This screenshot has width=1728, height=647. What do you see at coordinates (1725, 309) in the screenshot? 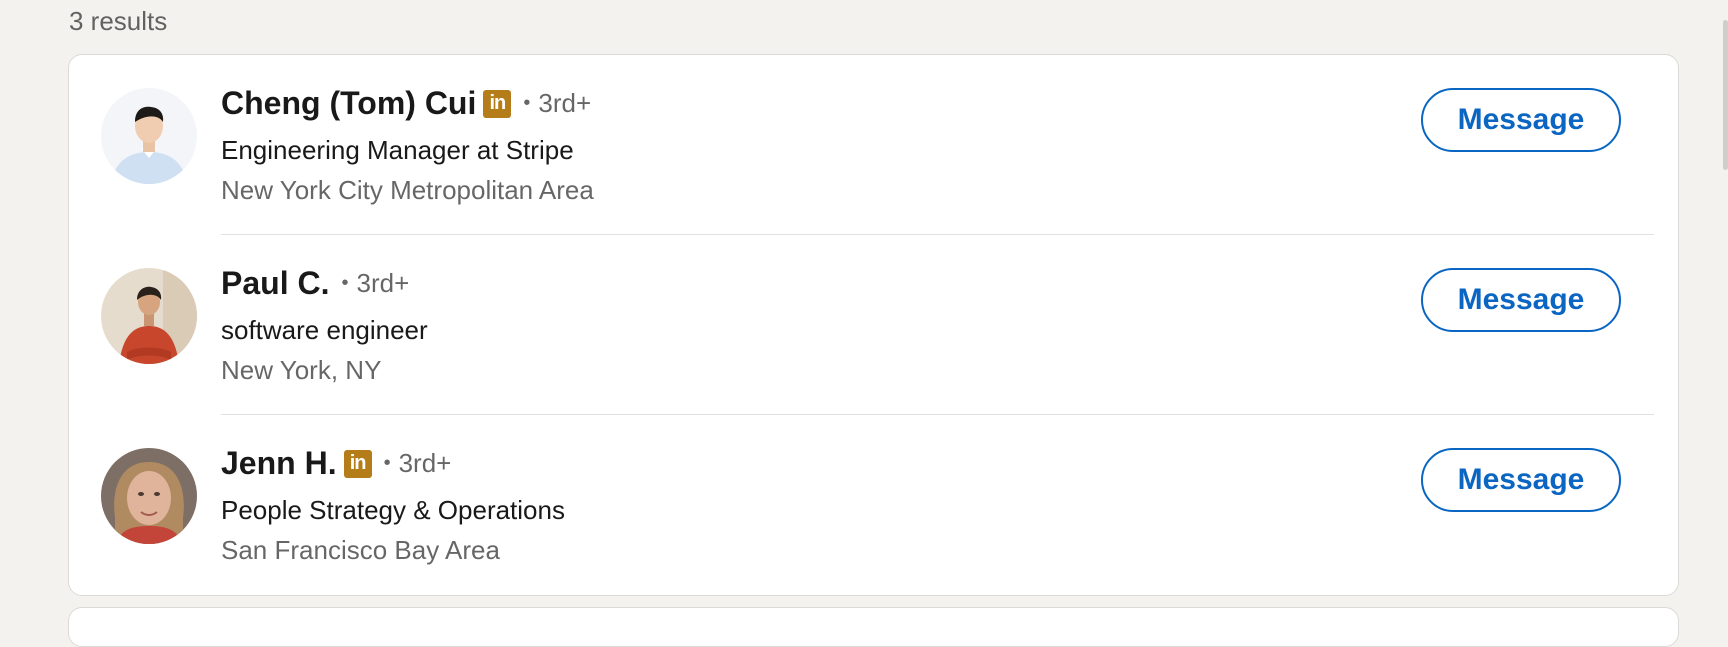
I see `scrollbar` at bounding box center [1725, 309].